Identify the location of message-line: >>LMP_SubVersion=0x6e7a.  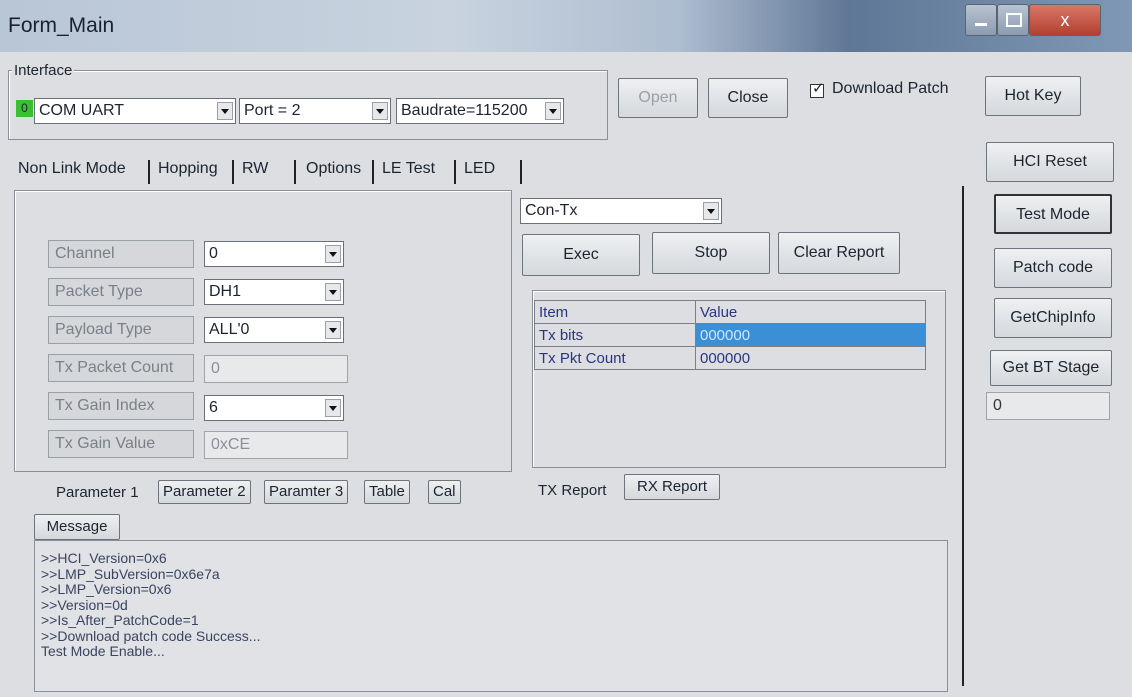
(130, 573).